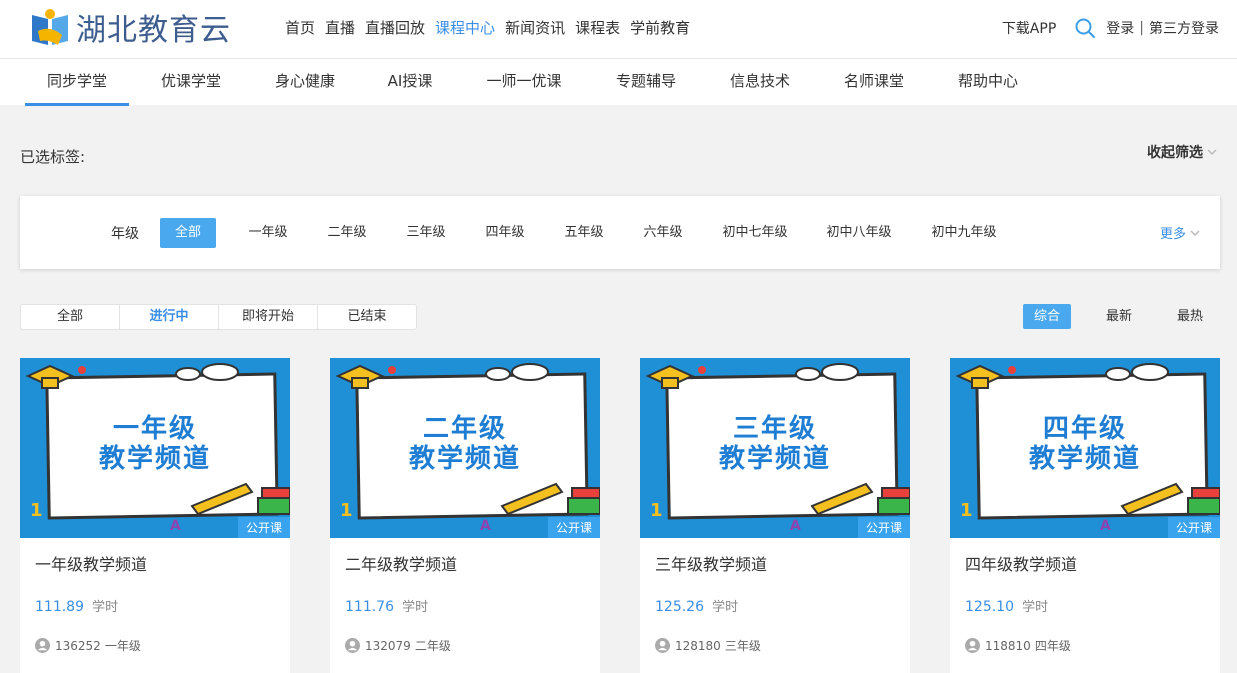 The height and width of the screenshot is (673, 1237). I want to click on thumbnail-title: 一年级 教学频道, so click(155, 444).